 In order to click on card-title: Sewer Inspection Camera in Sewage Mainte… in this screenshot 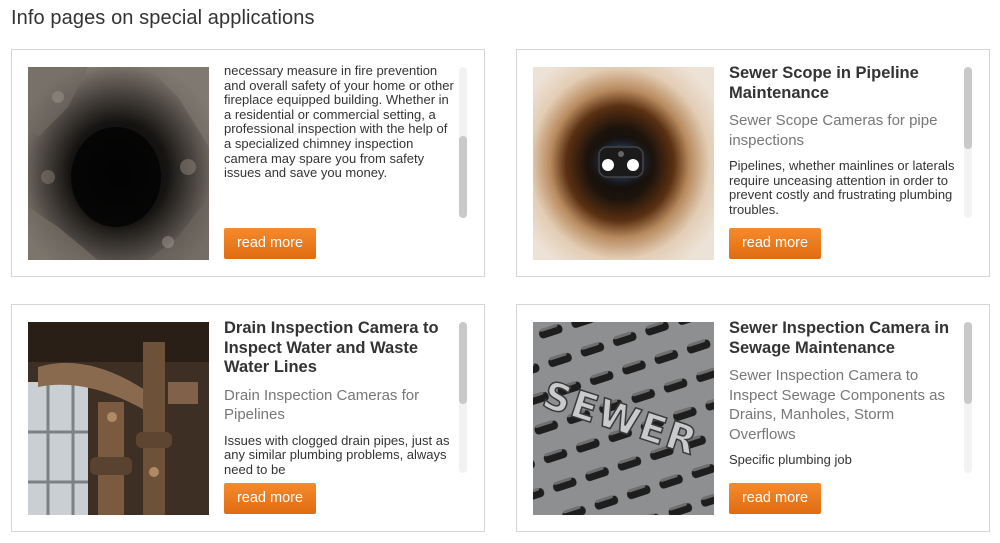, I will do `click(839, 338)`.